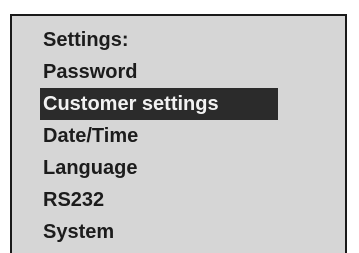 This screenshot has width=359, height=253. What do you see at coordinates (159, 168) in the screenshot?
I see `menu-item-language: Language` at bounding box center [159, 168].